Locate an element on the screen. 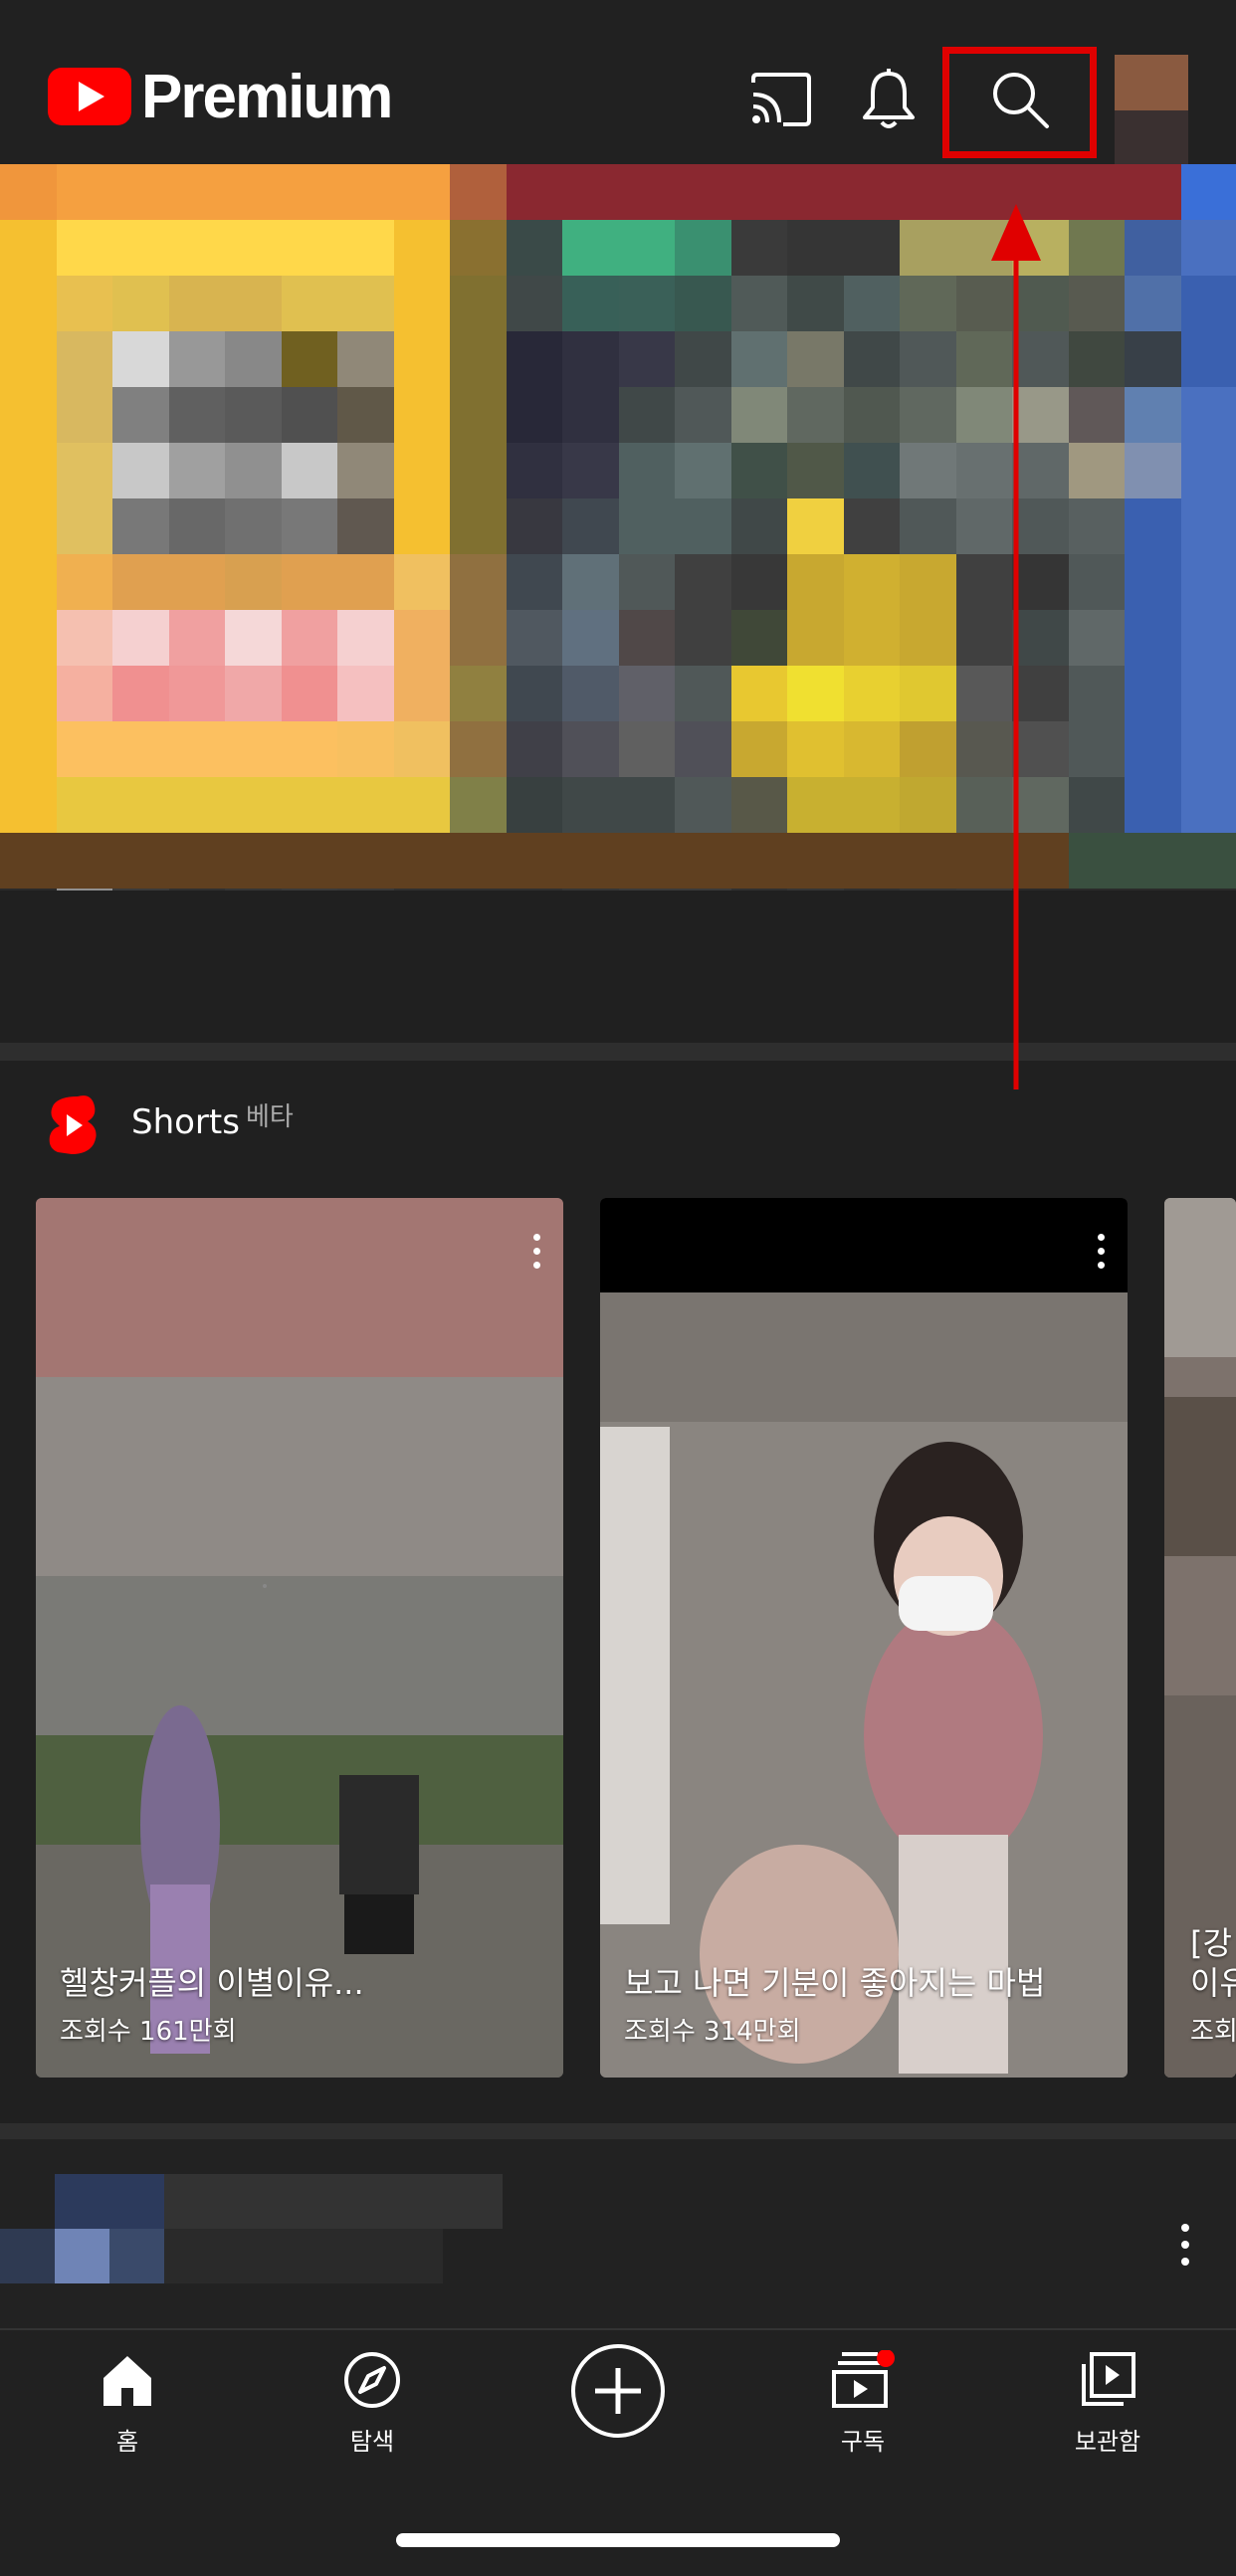 Image resolution: width=1236 pixels, height=2576 pixels. search-highlight-annotation is located at coordinates (1019, 102).